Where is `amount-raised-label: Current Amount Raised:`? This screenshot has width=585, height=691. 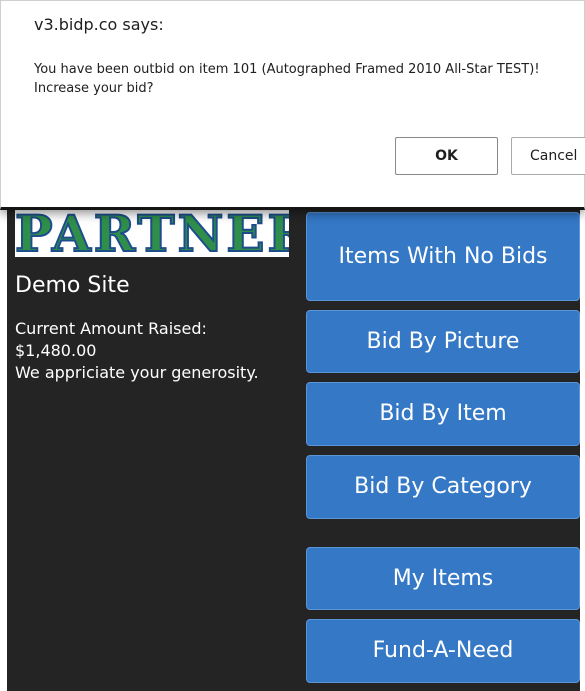 amount-raised-label: Current Amount Raised: is located at coordinates (111, 328).